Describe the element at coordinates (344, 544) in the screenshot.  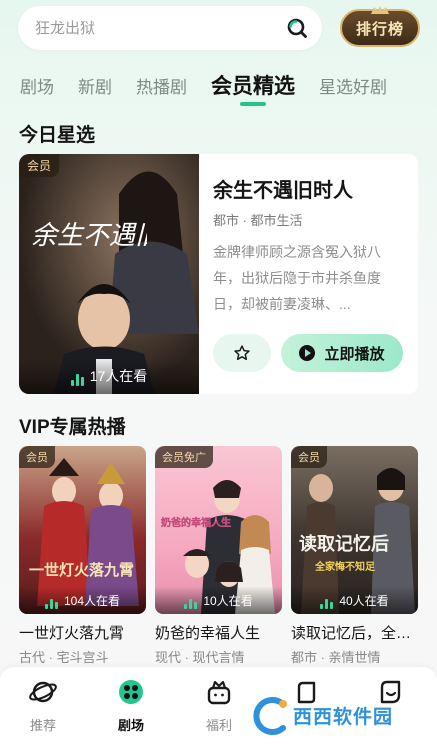
I see `svg-text: 读取记忆后` at that location.